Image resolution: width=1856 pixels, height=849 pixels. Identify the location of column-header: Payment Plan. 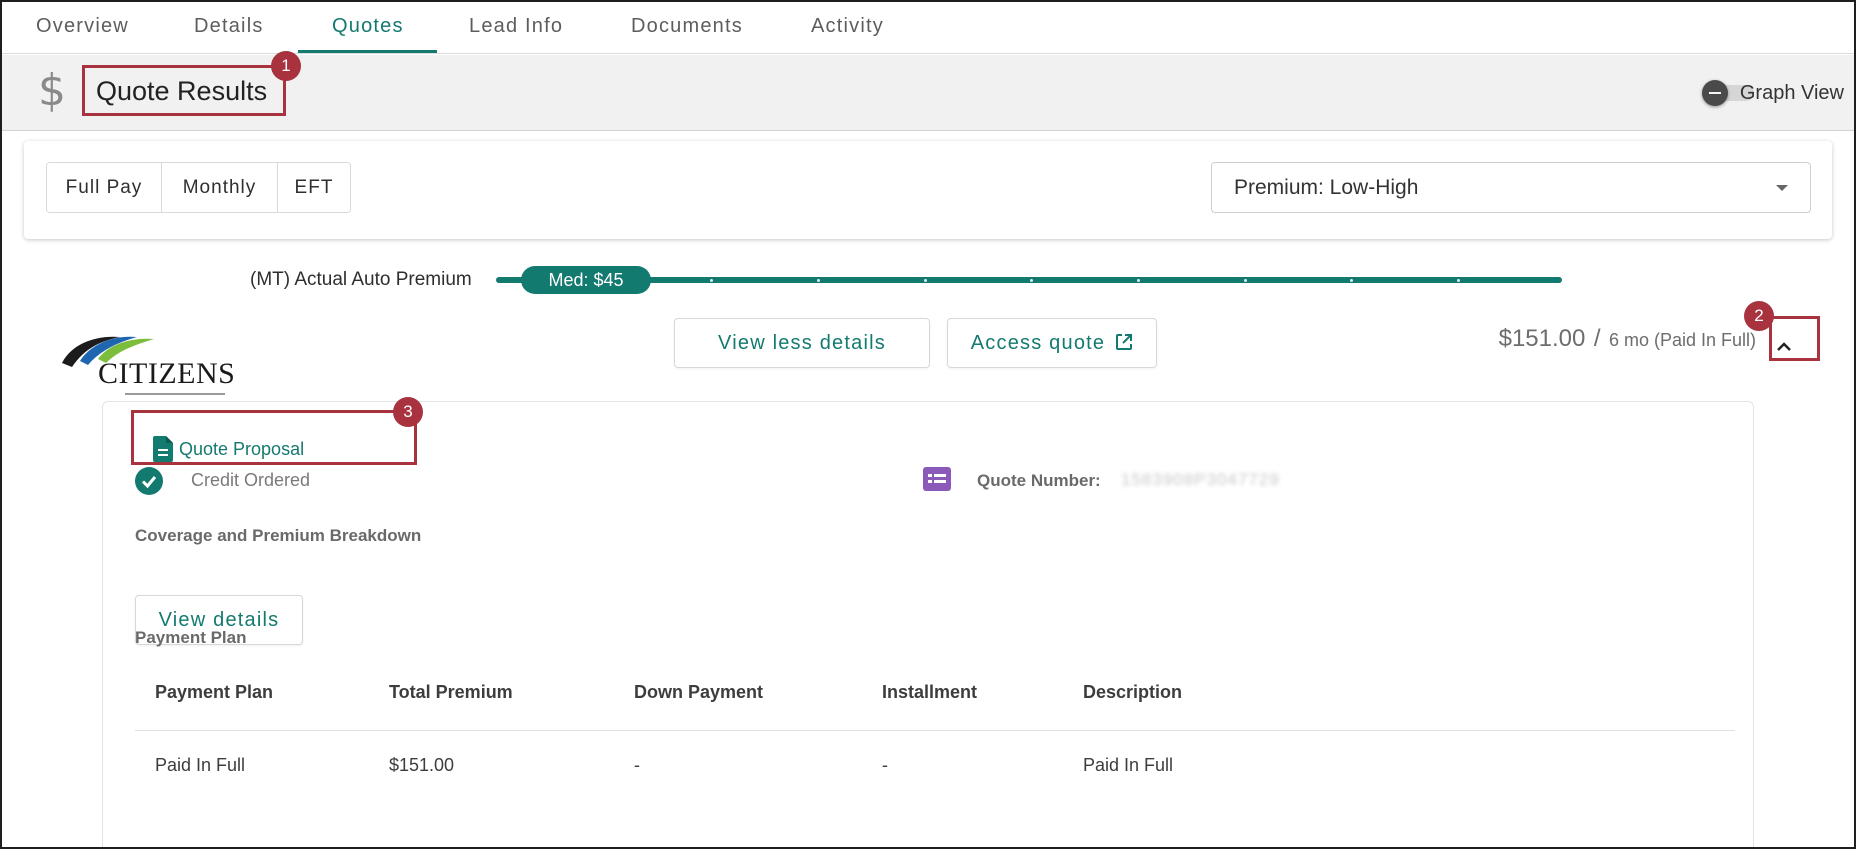
(214, 692).